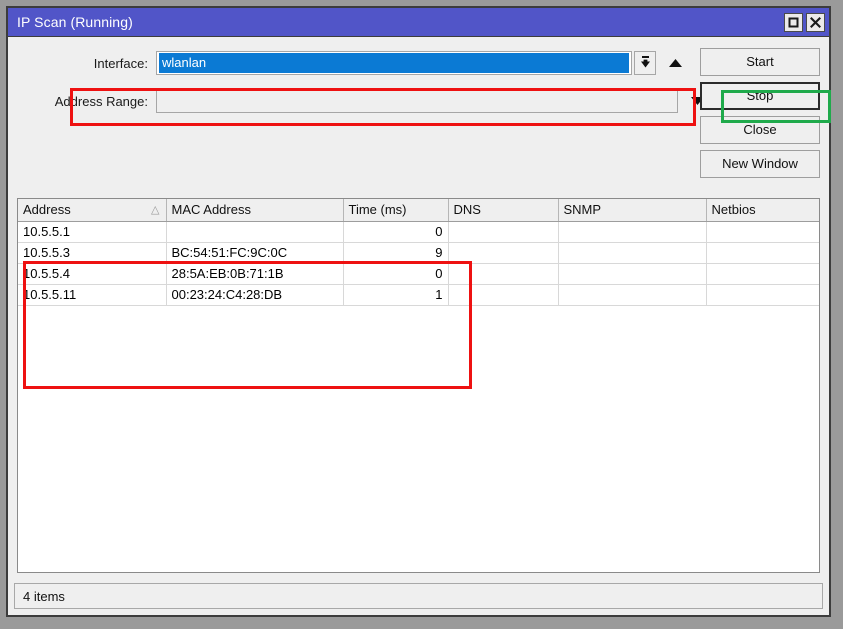 Image resolution: width=843 pixels, height=629 pixels. I want to click on interface-input: wlanlan, so click(394, 63).